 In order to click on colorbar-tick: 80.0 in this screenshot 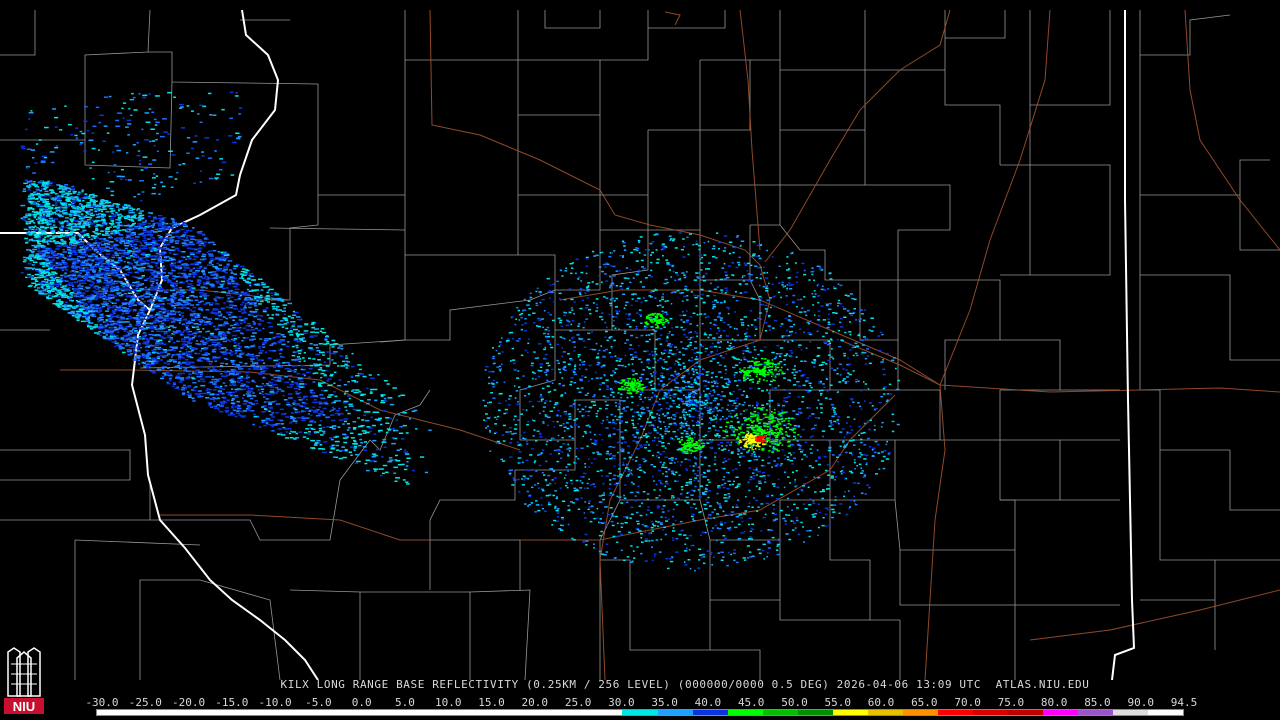, I will do `click(1054, 702)`.